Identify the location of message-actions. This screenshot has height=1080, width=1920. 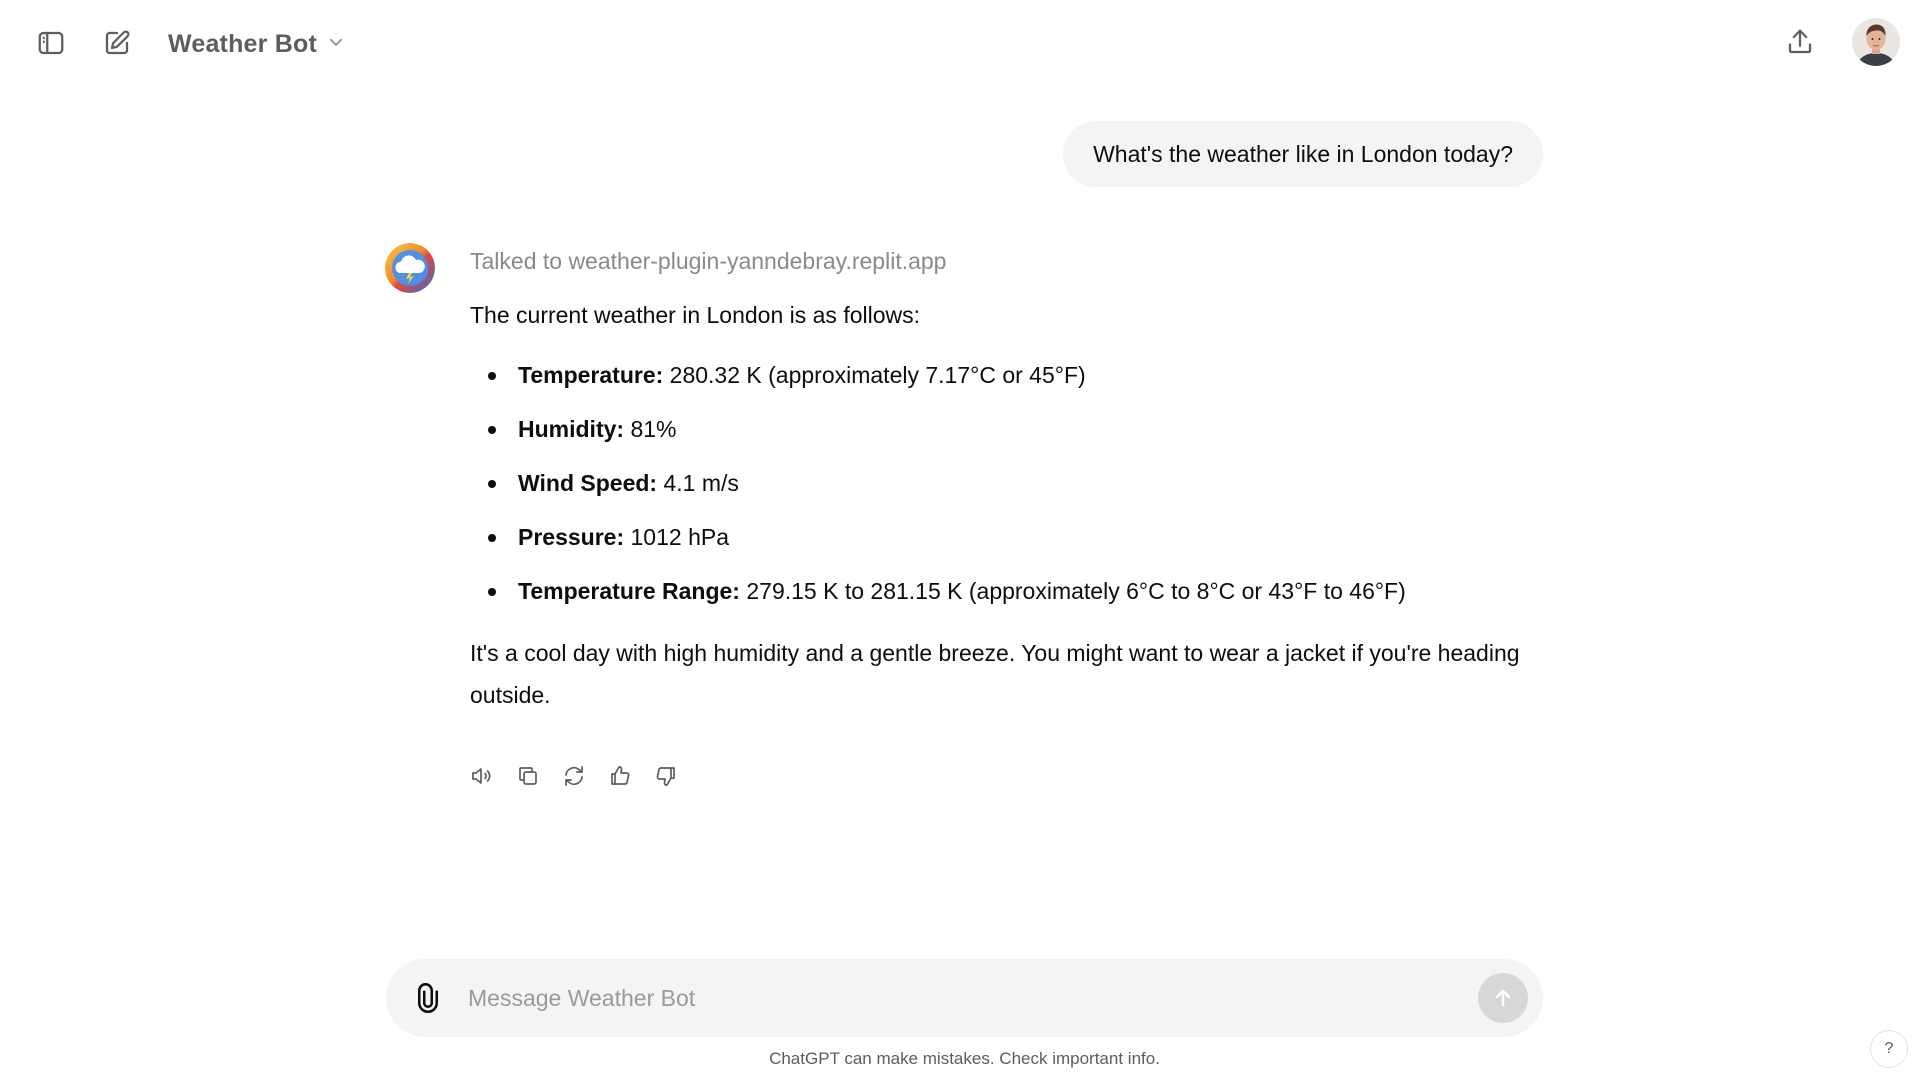
(574, 776).